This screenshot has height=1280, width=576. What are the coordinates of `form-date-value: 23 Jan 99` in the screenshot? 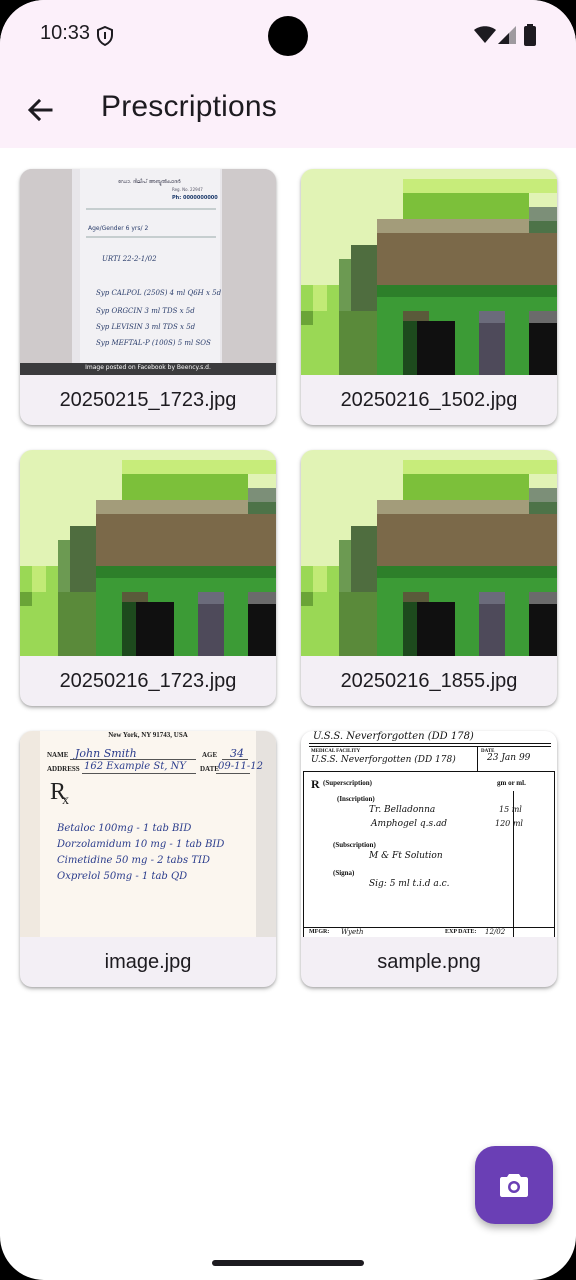 It's located at (509, 758).